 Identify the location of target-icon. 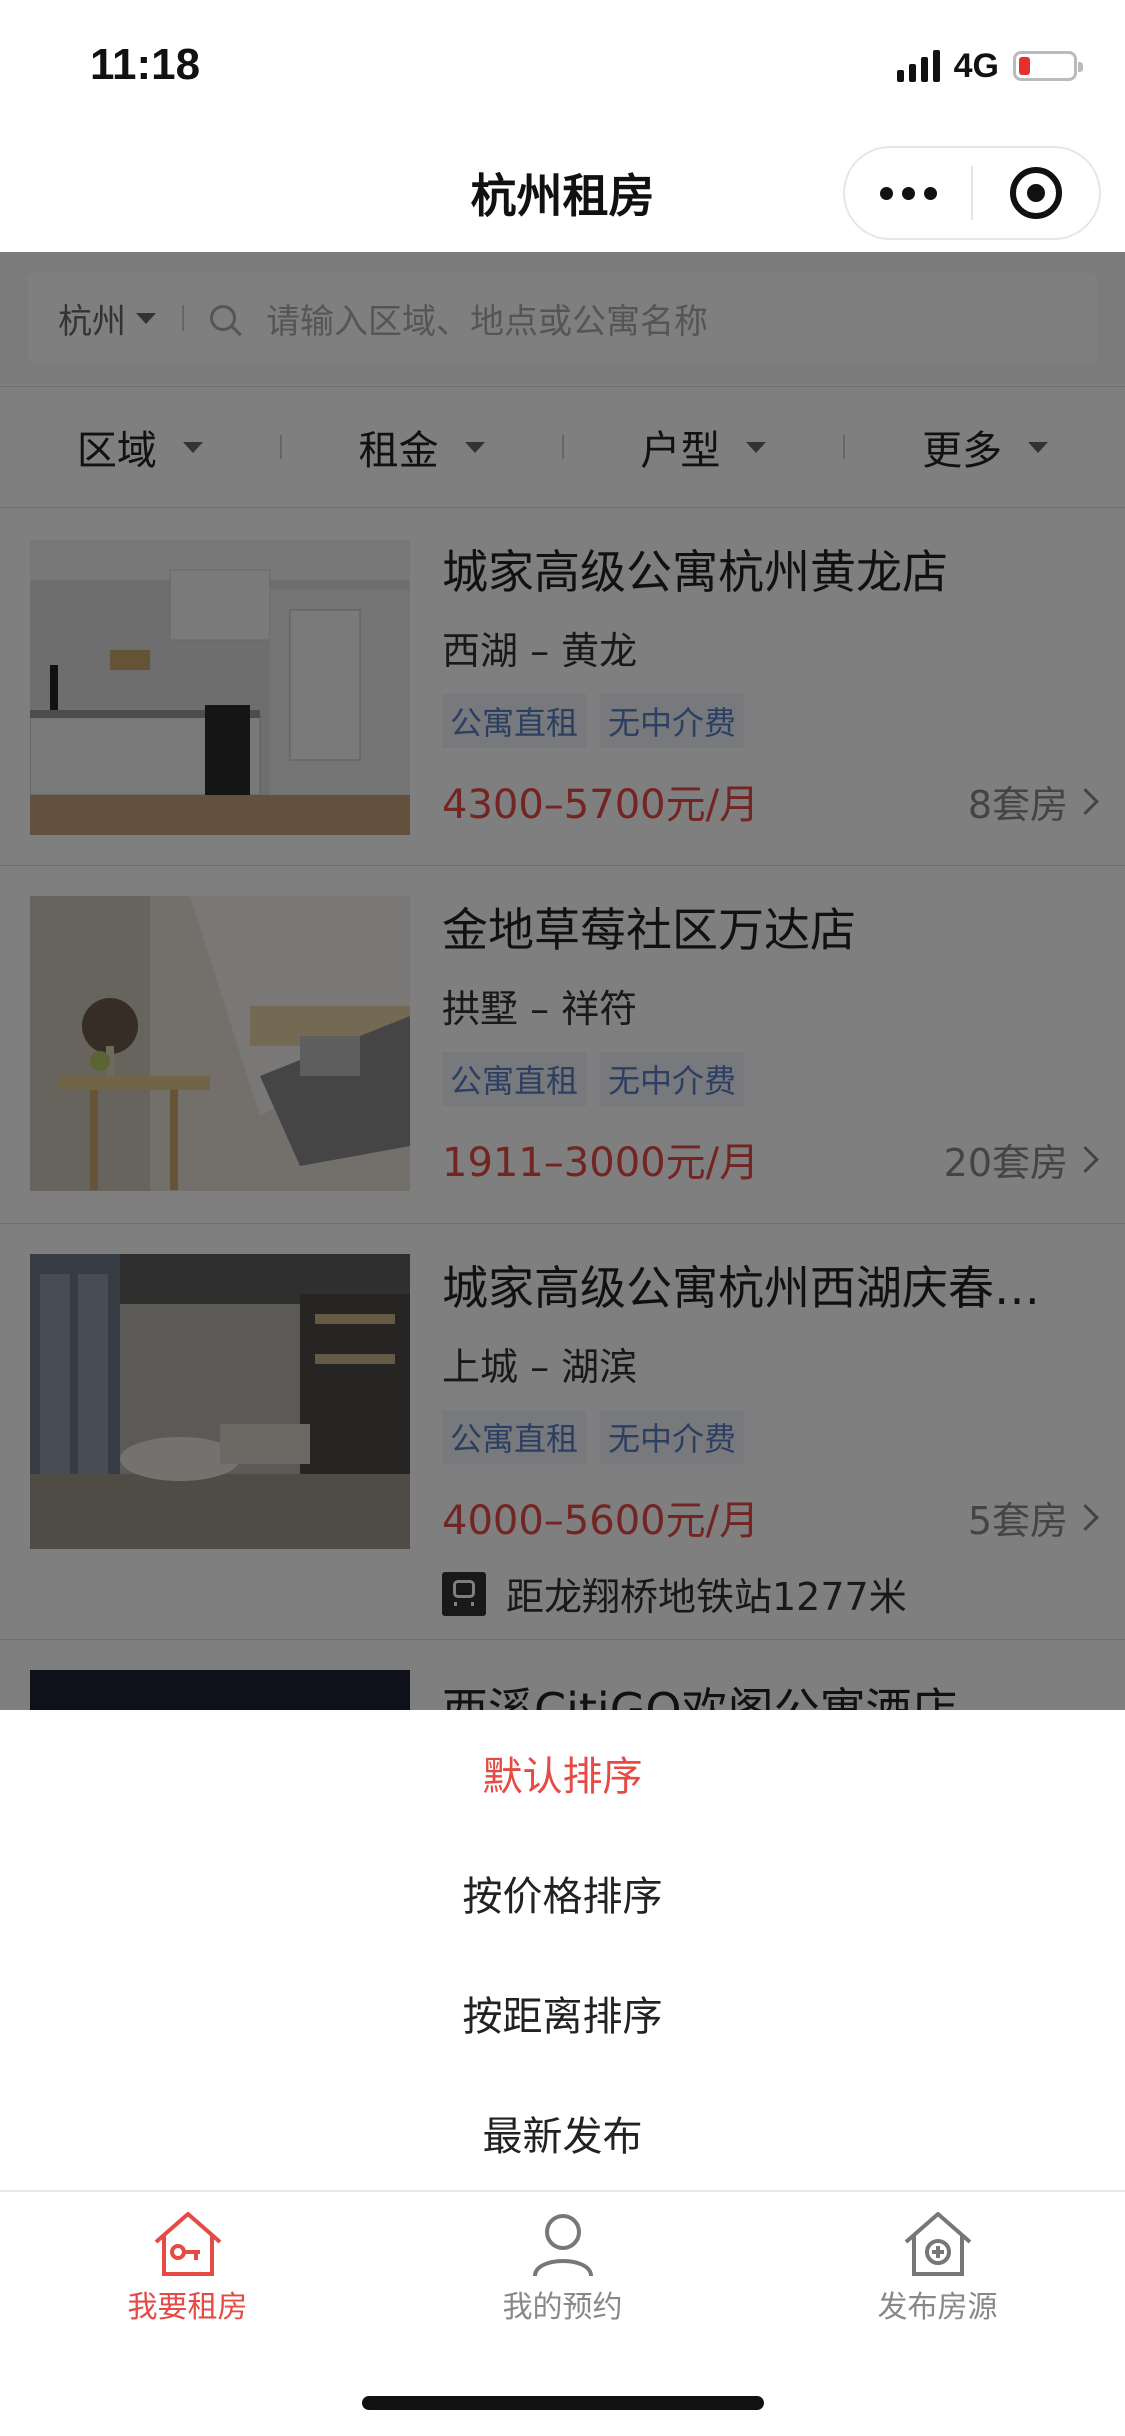
(1035, 193).